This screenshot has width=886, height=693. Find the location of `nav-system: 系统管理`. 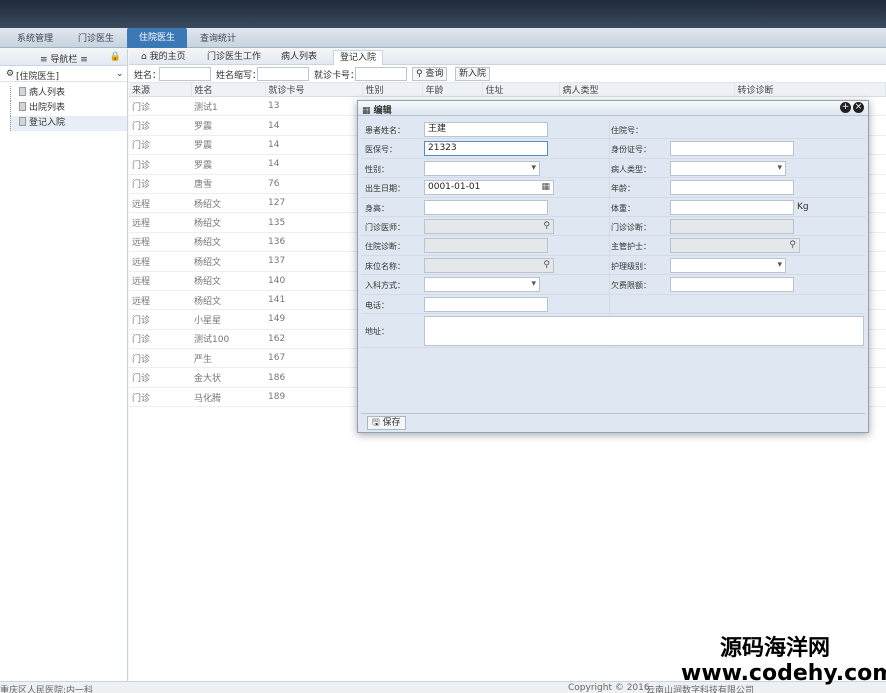

nav-system: 系统管理 is located at coordinates (35, 39).